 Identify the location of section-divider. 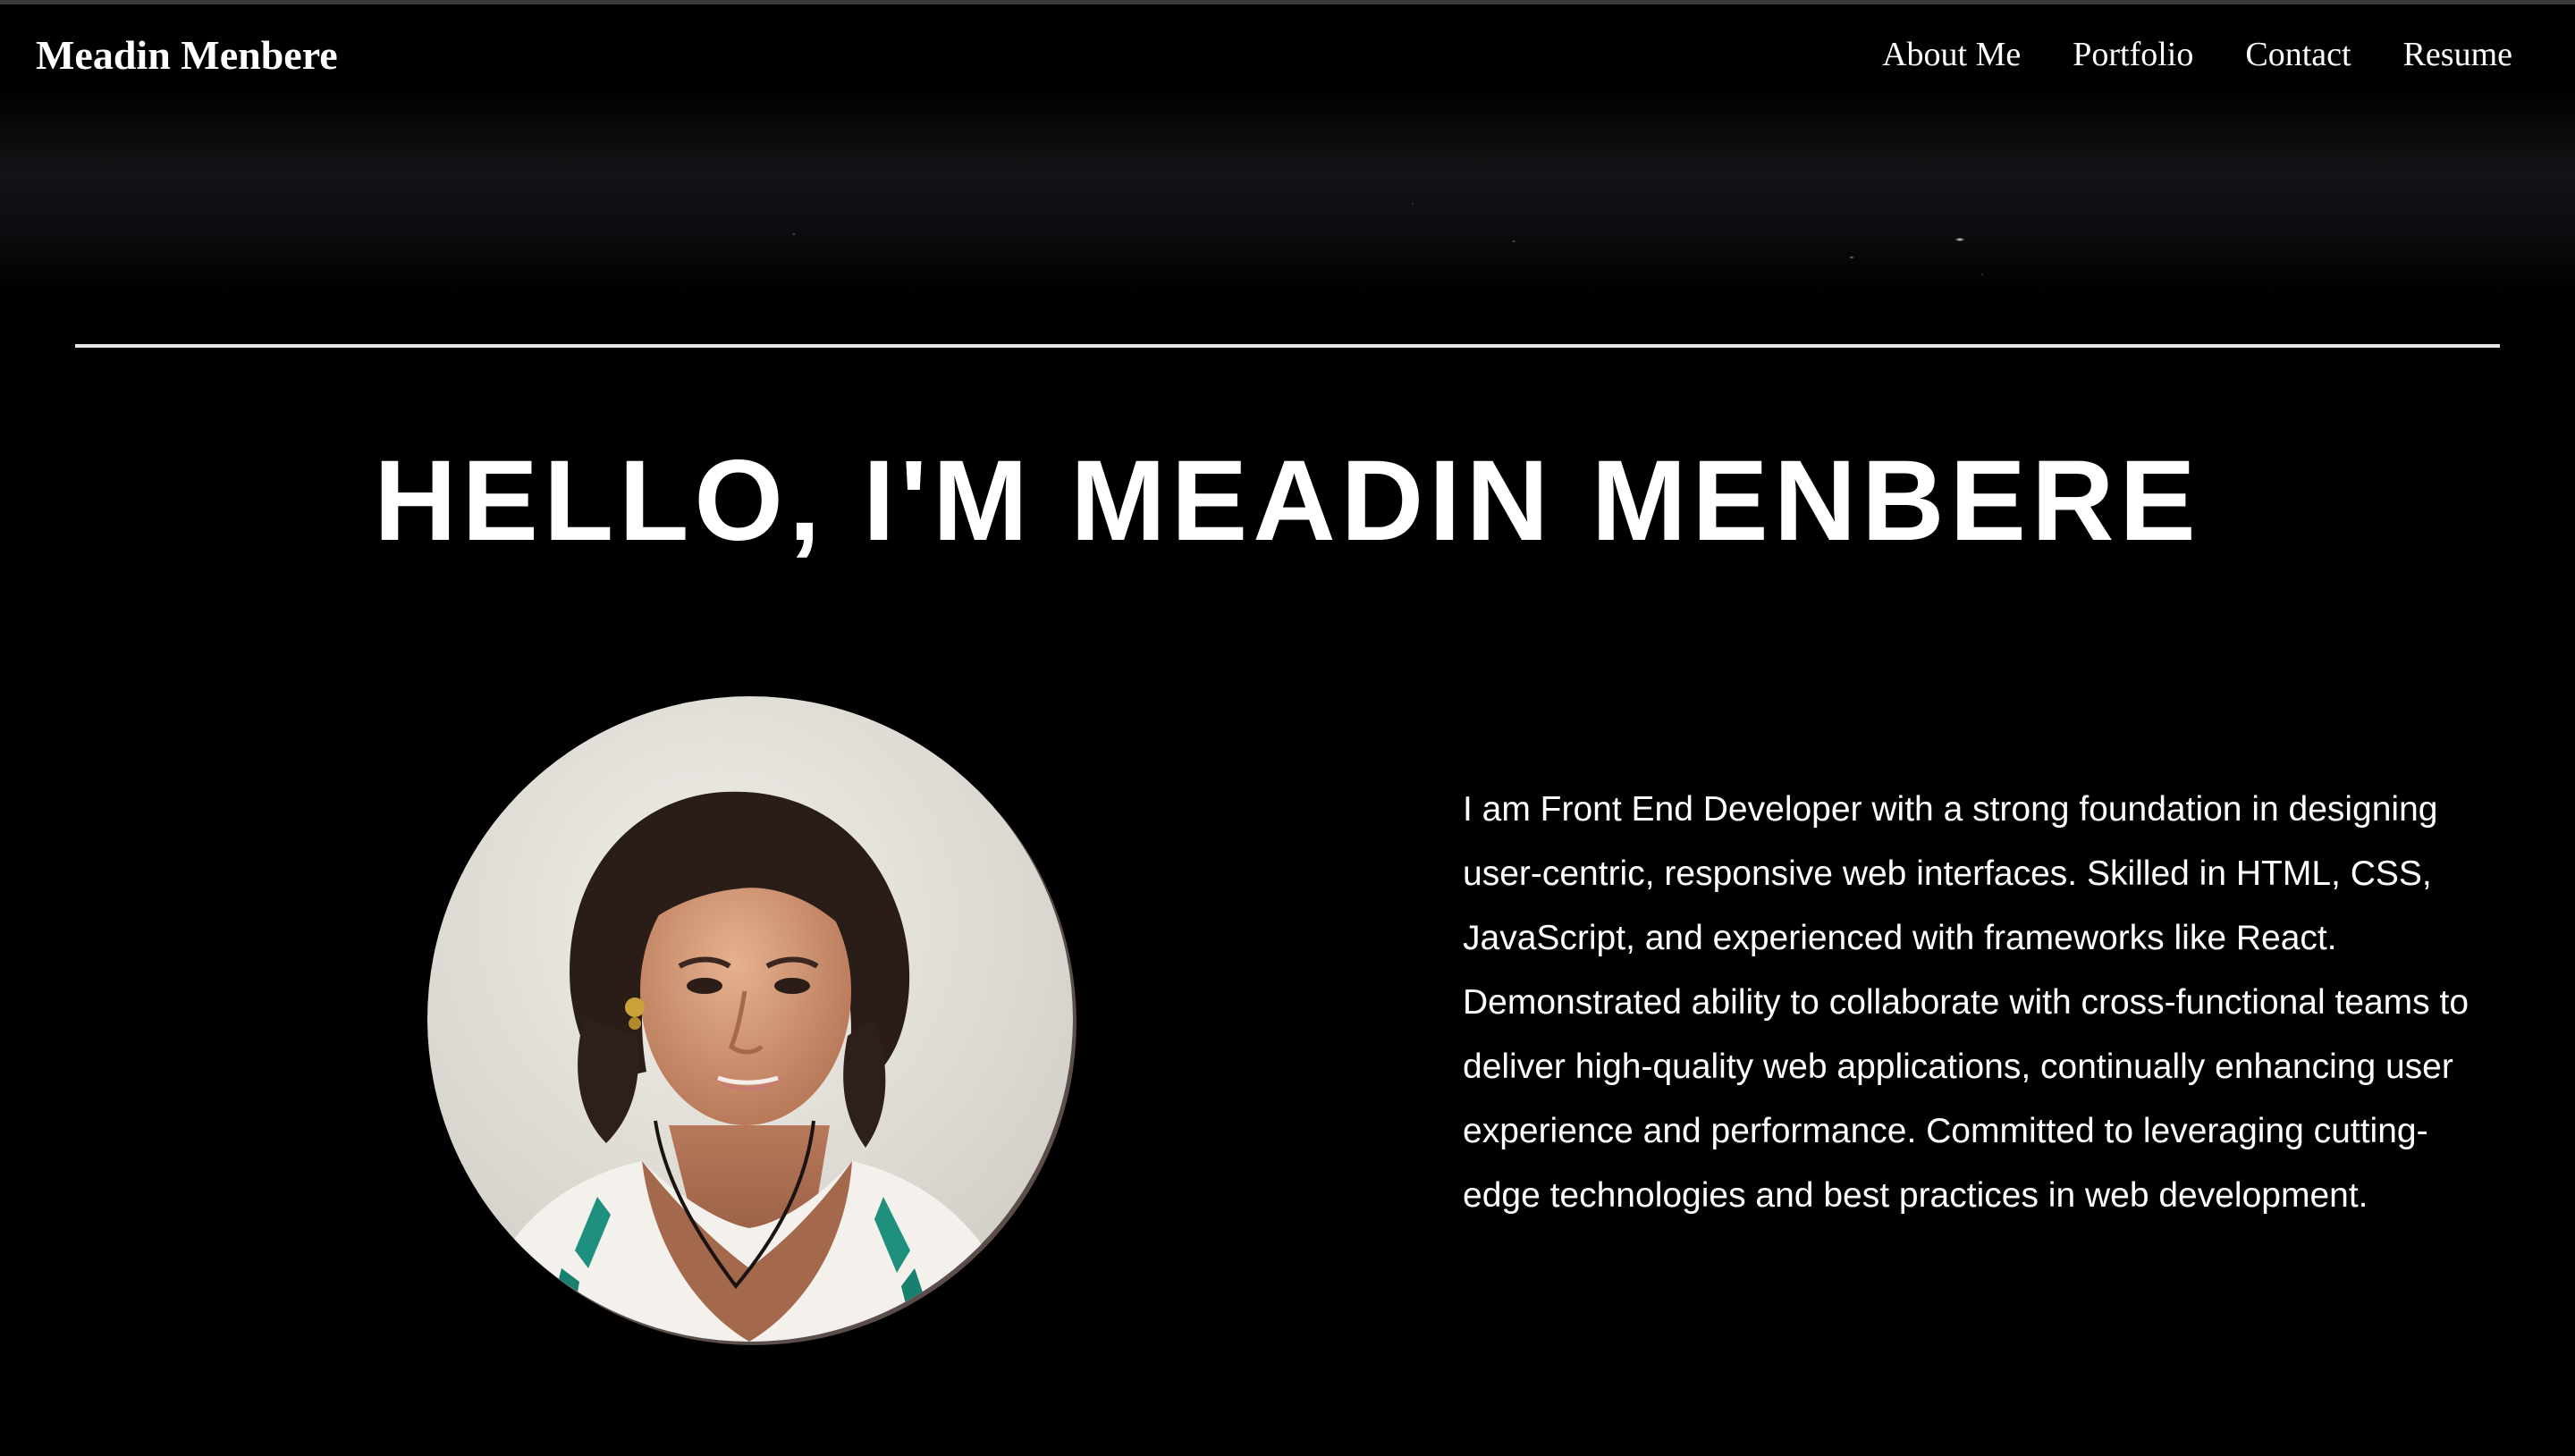
(1287, 346).